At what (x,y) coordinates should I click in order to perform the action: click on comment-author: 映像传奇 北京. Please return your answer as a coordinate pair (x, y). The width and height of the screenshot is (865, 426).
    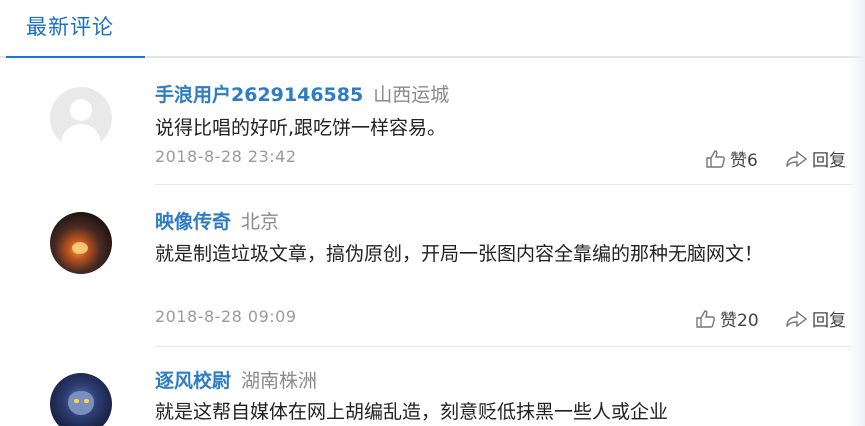
    Looking at the image, I should click on (217, 220).